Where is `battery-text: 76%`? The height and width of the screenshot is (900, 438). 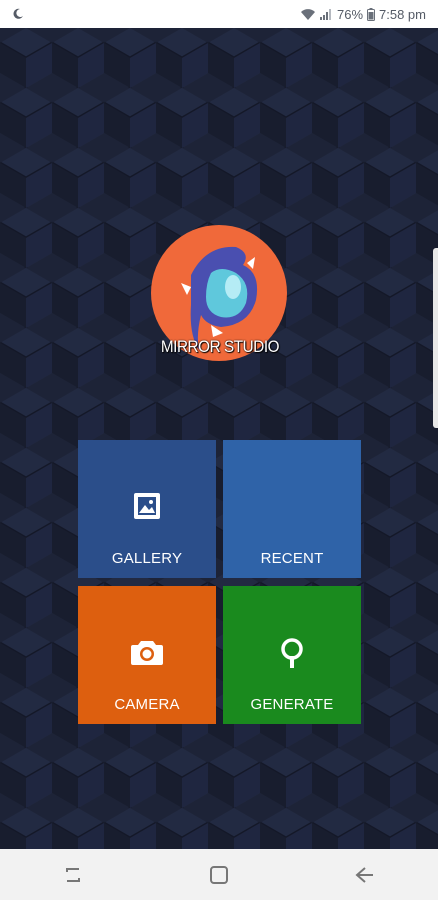
battery-text: 76% is located at coordinates (350, 14).